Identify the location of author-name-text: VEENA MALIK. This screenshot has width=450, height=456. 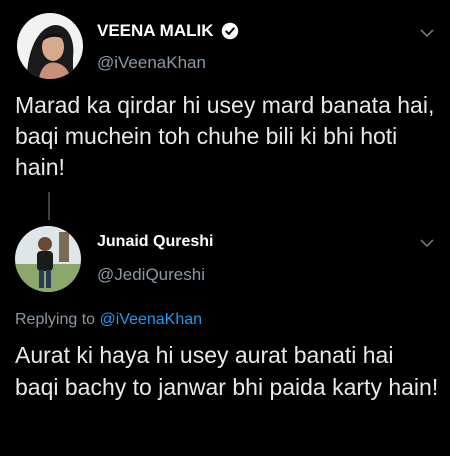
(155, 31).